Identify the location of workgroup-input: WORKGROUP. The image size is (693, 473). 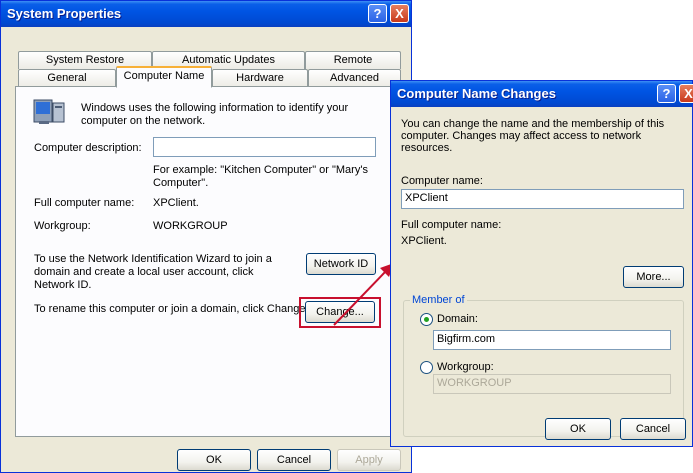
(552, 384).